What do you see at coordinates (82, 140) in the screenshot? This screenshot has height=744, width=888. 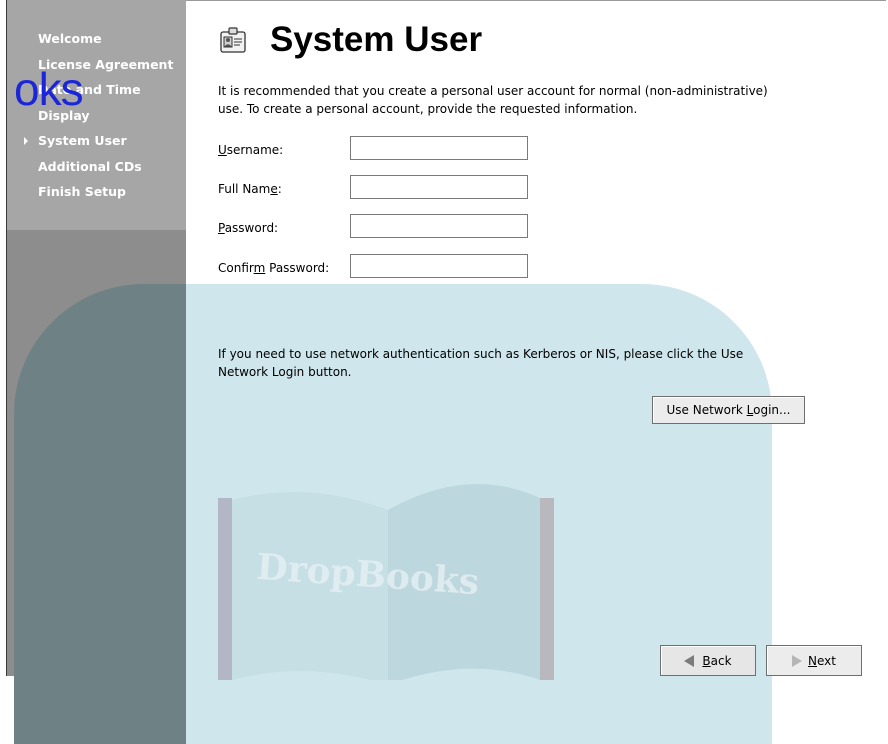 I see `sidebar-item-label: System User` at bounding box center [82, 140].